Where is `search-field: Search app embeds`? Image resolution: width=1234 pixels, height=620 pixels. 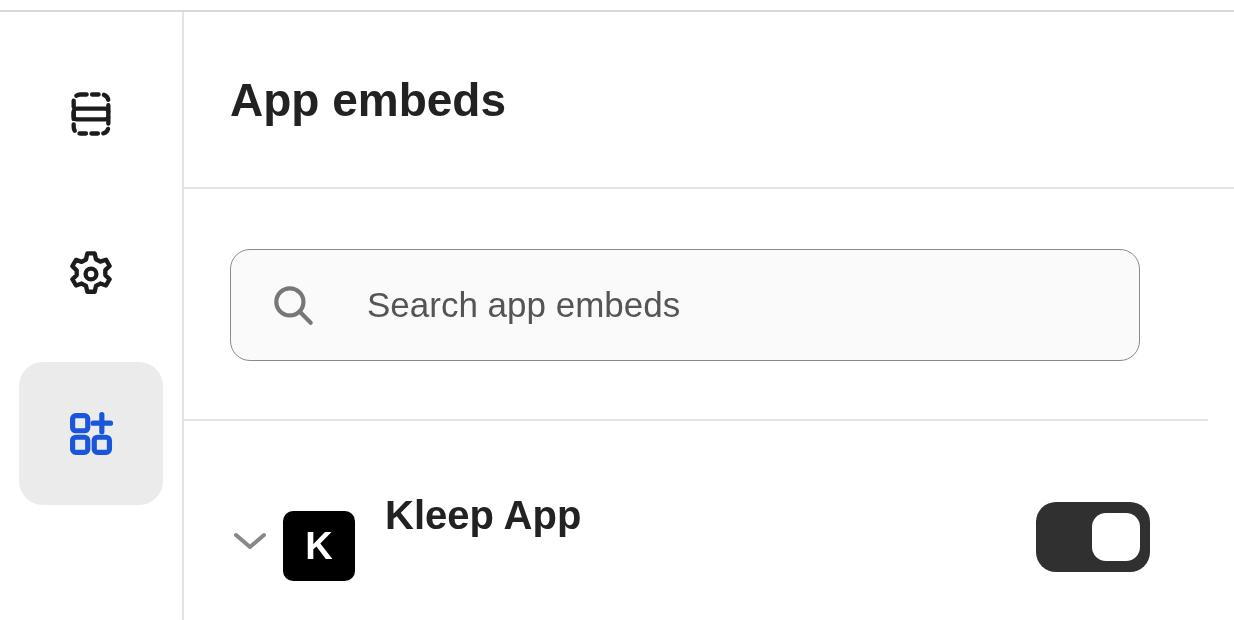 search-field: Search app embeds is located at coordinates (685, 305).